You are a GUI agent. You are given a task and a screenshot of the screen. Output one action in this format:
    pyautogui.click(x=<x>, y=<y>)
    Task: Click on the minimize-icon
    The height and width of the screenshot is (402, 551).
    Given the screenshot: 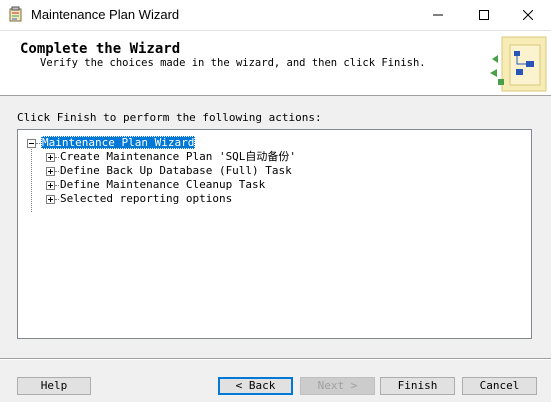 What is the action you would take?
    pyautogui.click(x=438, y=15)
    